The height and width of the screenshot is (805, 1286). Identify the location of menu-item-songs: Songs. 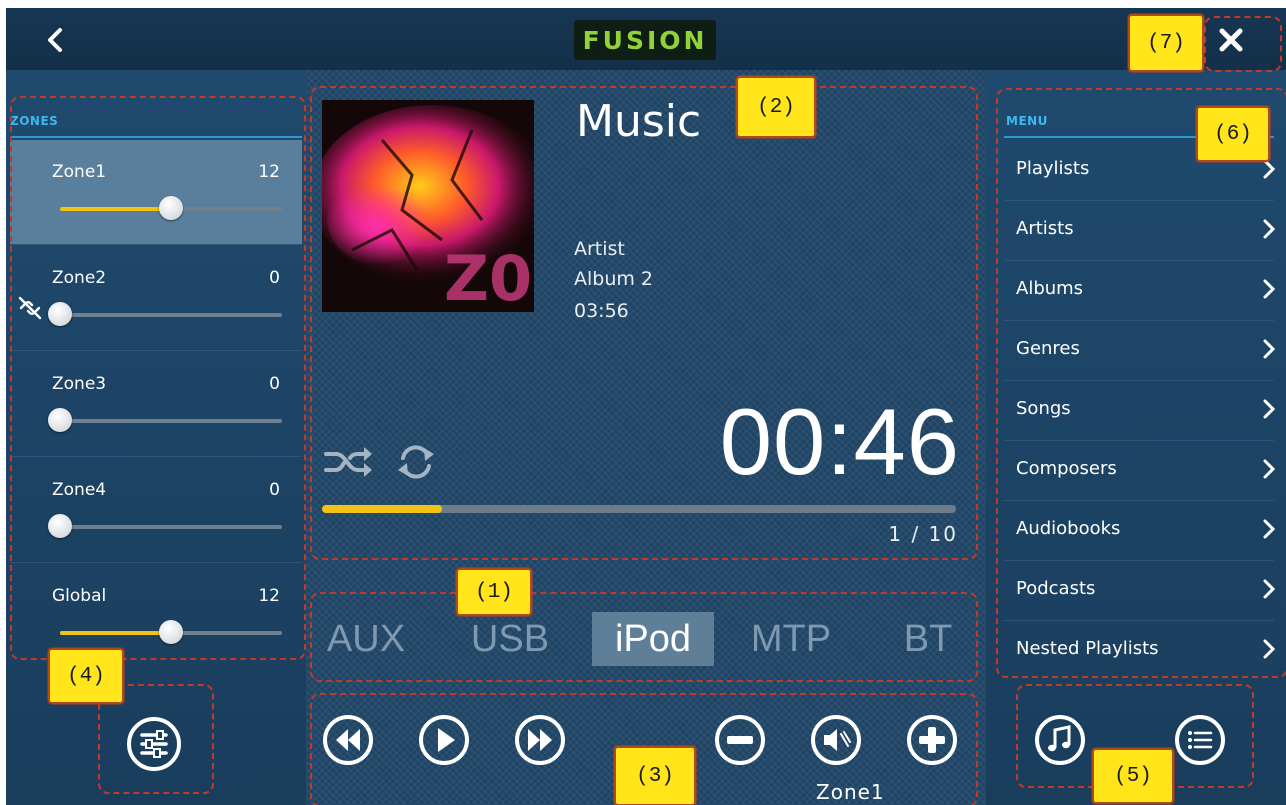
(1140, 410).